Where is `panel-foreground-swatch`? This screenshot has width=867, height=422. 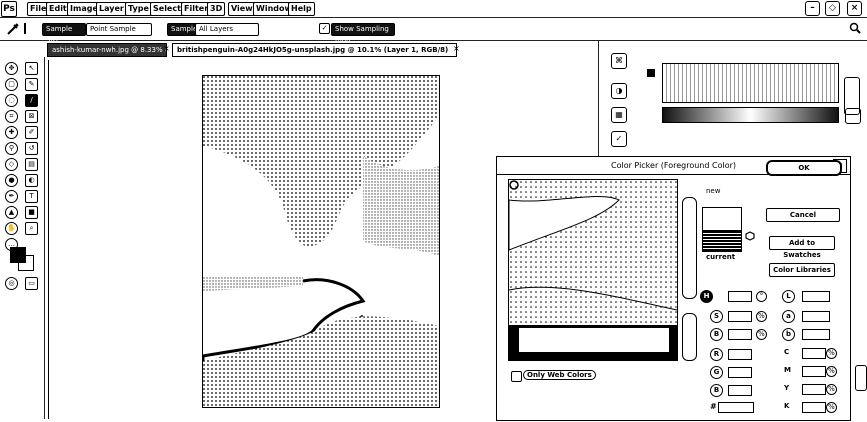 panel-foreground-swatch is located at coordinates (651, 73).